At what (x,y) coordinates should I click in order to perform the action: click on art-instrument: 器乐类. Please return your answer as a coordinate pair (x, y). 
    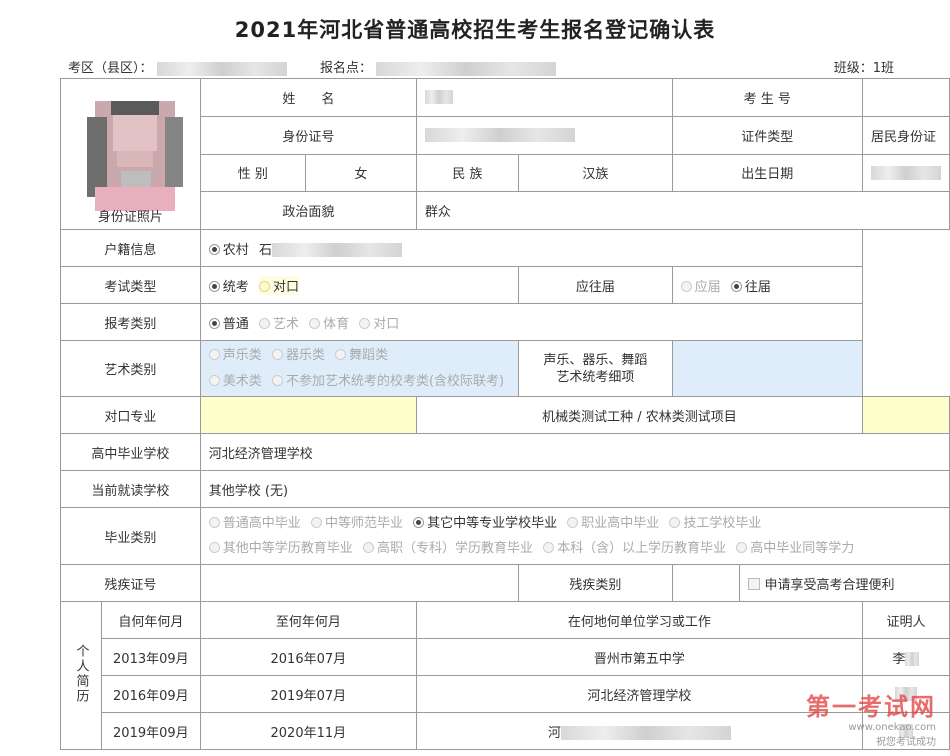
    Looking at the image, I should click on (298, 356).